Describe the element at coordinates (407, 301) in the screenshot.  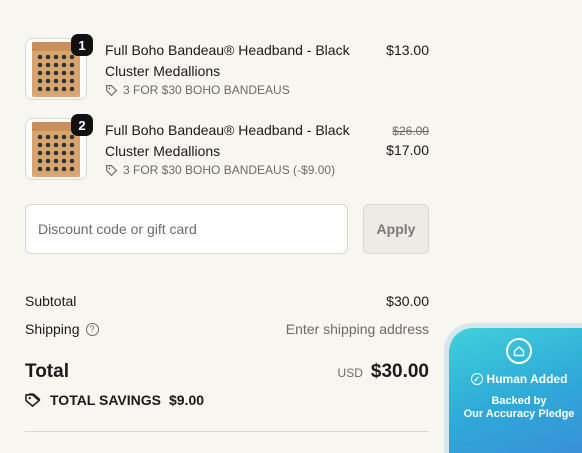
I see `subtotal-value: $30.00` at that location.